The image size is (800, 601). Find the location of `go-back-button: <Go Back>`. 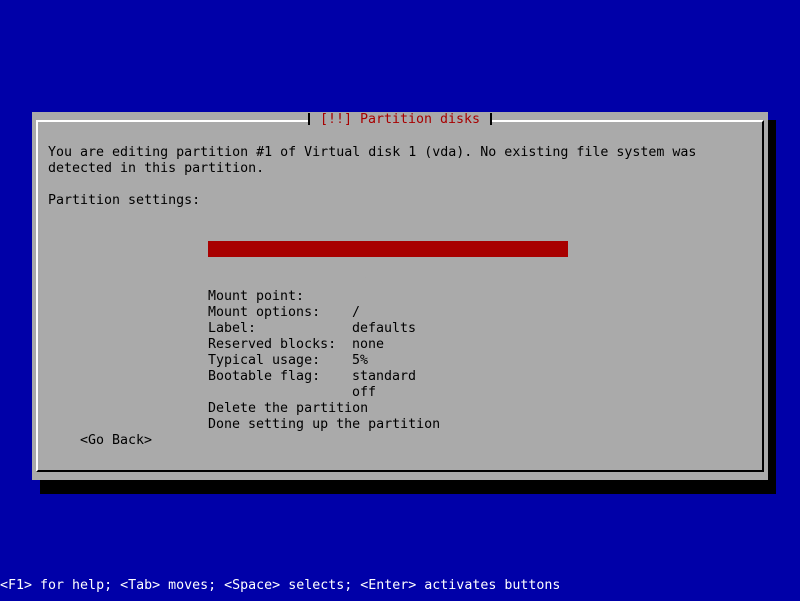

go-back-button: <Go Back> is located at coordinates (116, 441).